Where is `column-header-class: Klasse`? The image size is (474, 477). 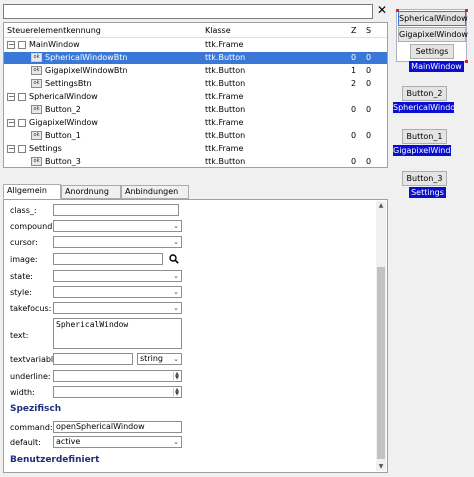
column-header-class: Klasse is located at coordinates (218, 30).